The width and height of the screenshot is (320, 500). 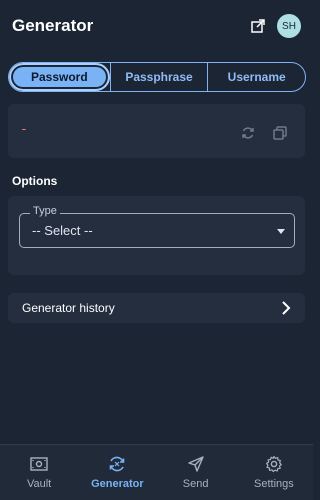 I want to click on generator-type-toggle: Password Passphrase Username, so click(x=157, y=77).